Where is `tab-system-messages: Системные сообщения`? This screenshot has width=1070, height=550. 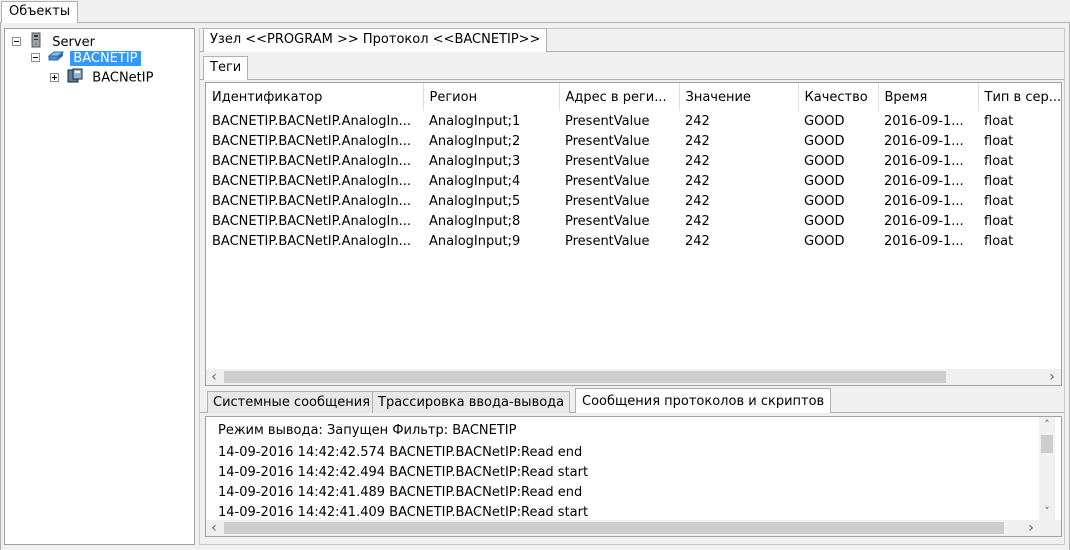
tab-system-messages: Системные сообщения is located at coordinates (292, 402).